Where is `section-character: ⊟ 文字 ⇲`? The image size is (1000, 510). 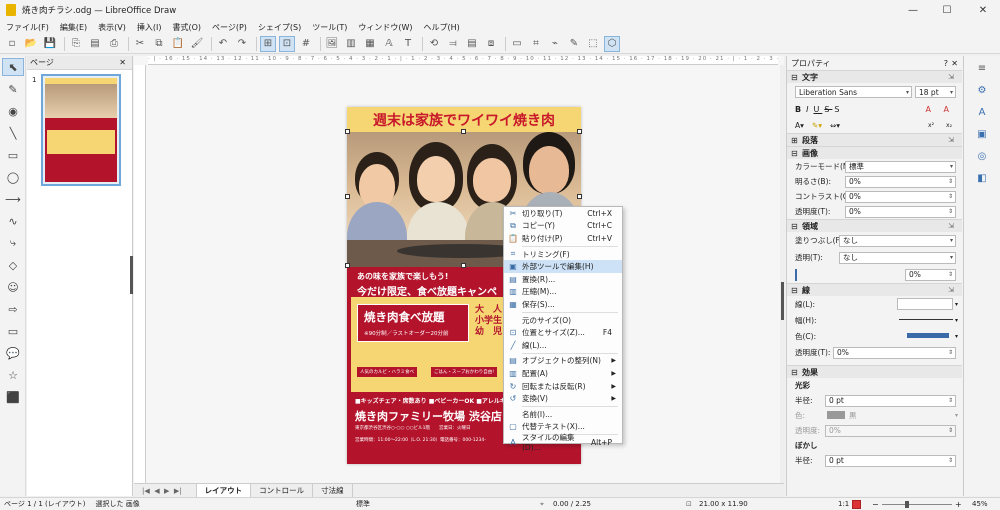
section-character: ⊟ 文字 ⇲ is located at coordinates (874, 76).